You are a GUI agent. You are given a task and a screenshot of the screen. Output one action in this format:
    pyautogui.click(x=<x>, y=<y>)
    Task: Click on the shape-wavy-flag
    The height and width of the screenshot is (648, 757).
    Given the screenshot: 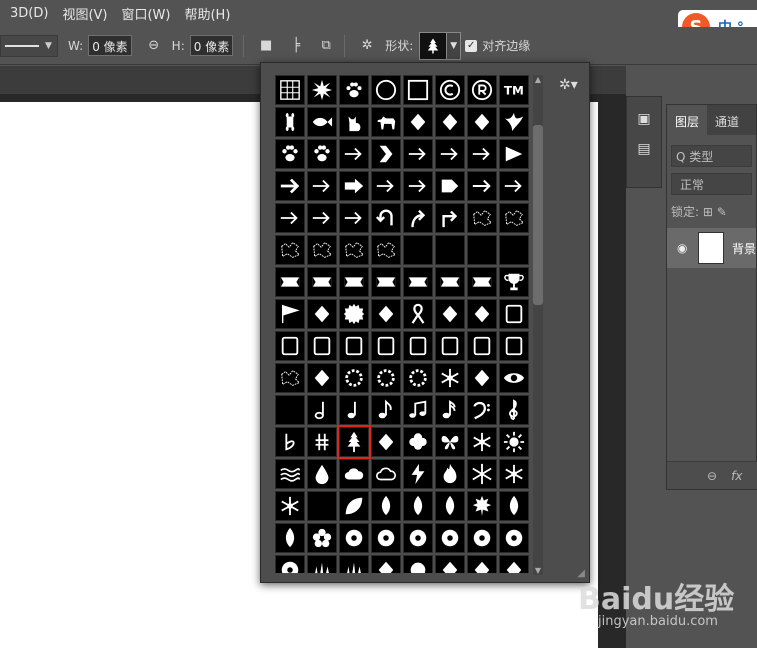 What is the action you would take?
    pyautogui.click(x=322, y=314)
    